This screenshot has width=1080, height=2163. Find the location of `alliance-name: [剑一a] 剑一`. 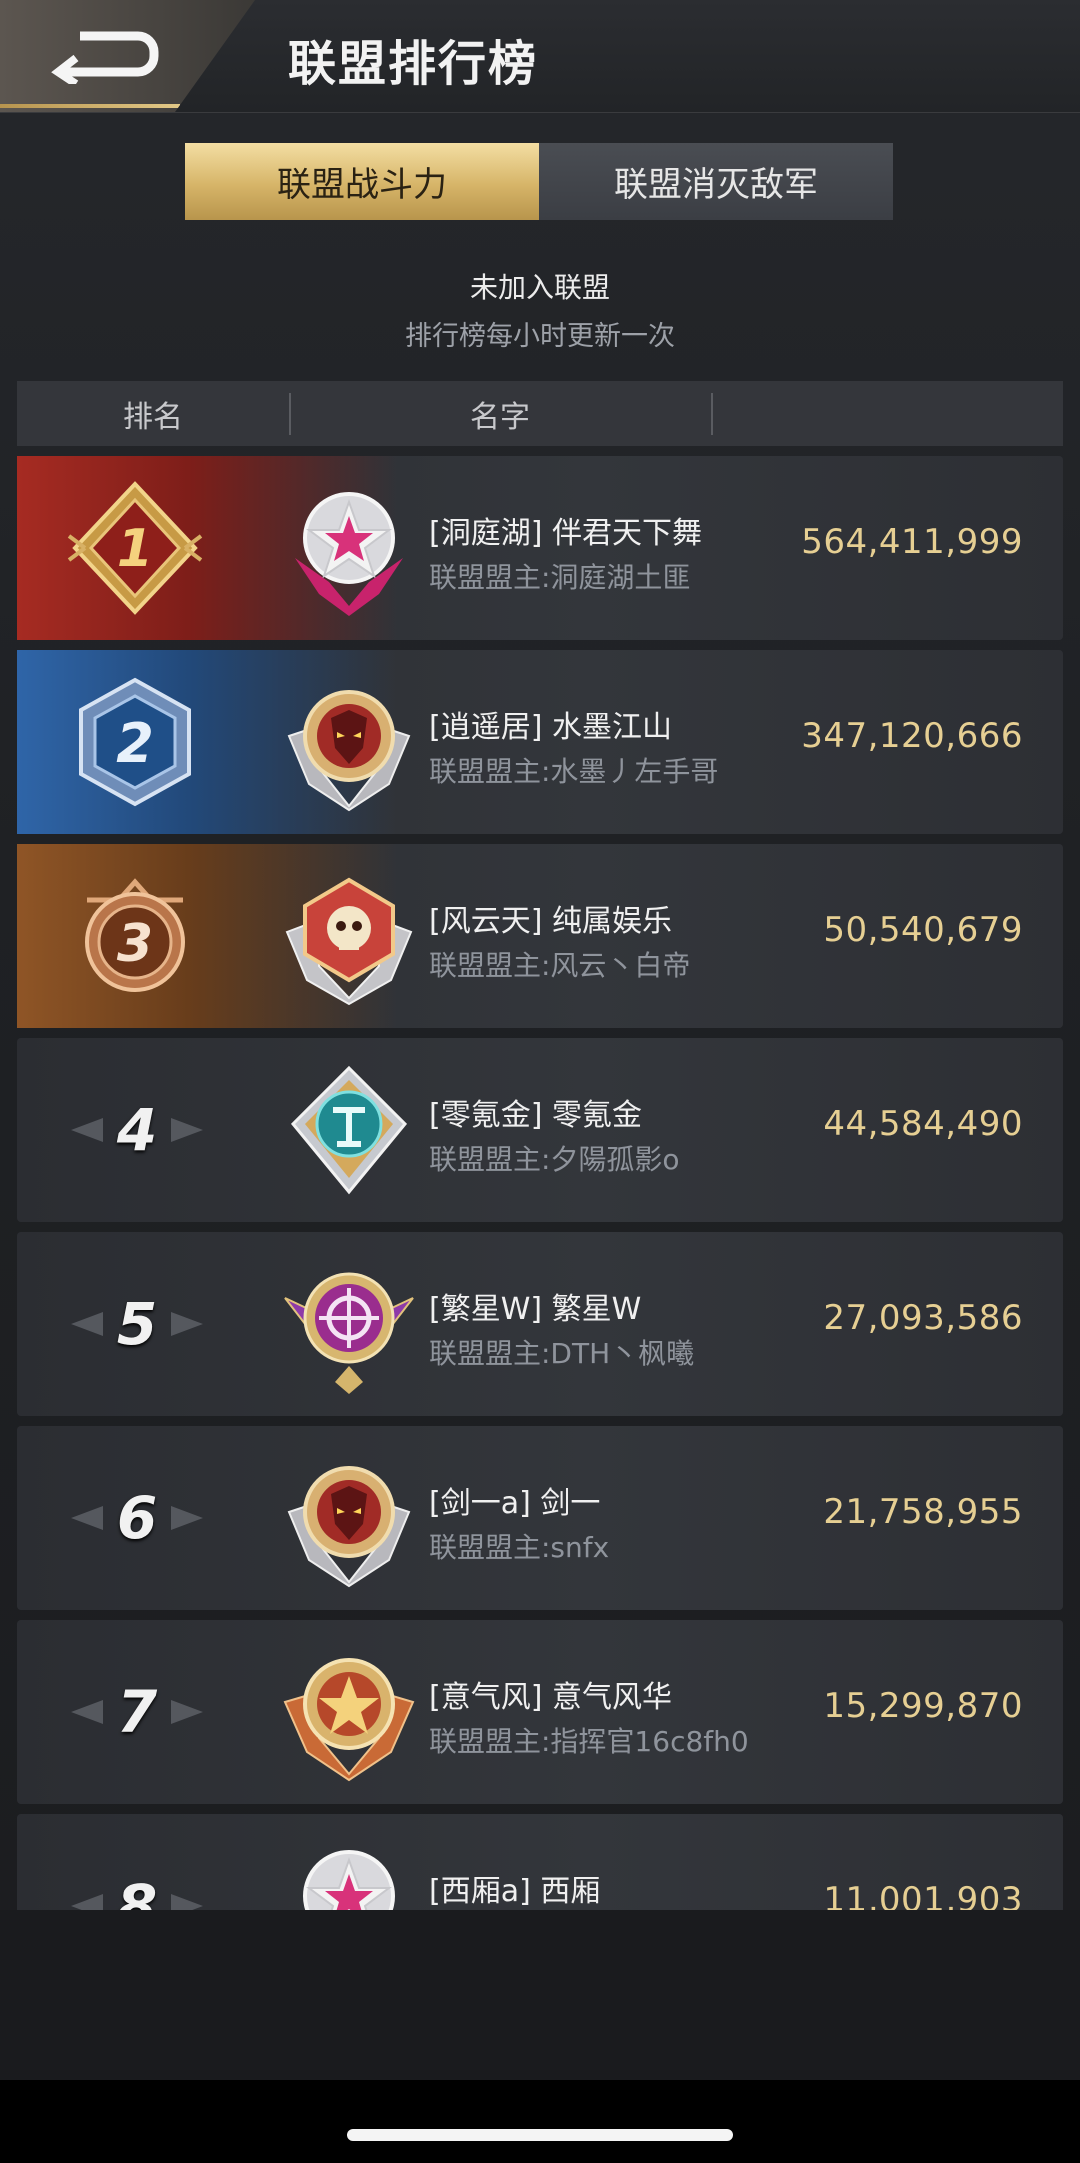

alliance-name: [剑一a] 剑一 is located at coordinates (515, 1503).